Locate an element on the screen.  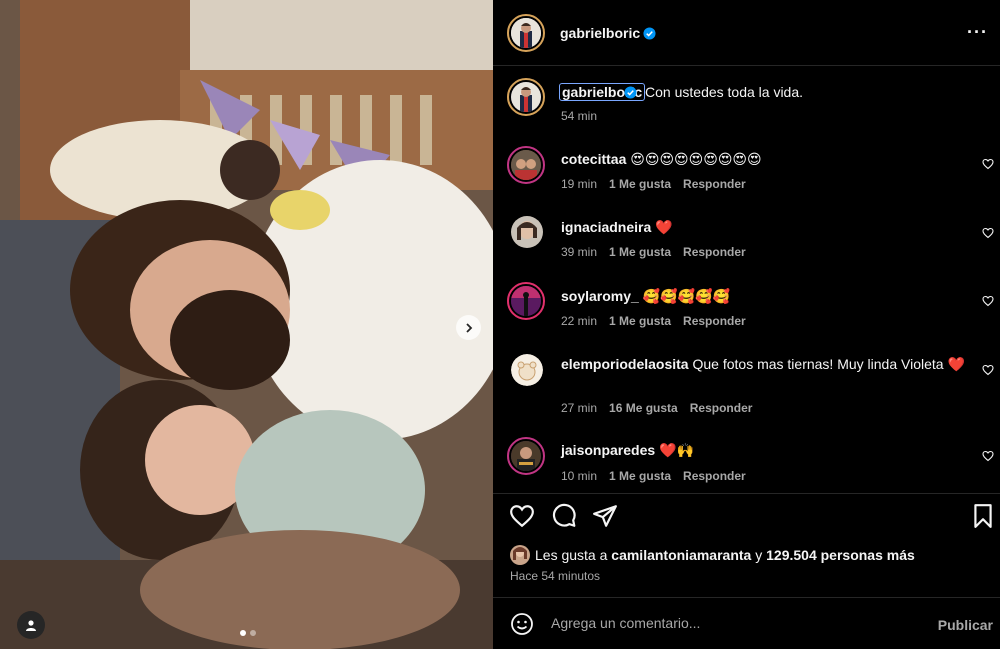
likes-count: 129.504 personas más is located at coordinates (840, 555).